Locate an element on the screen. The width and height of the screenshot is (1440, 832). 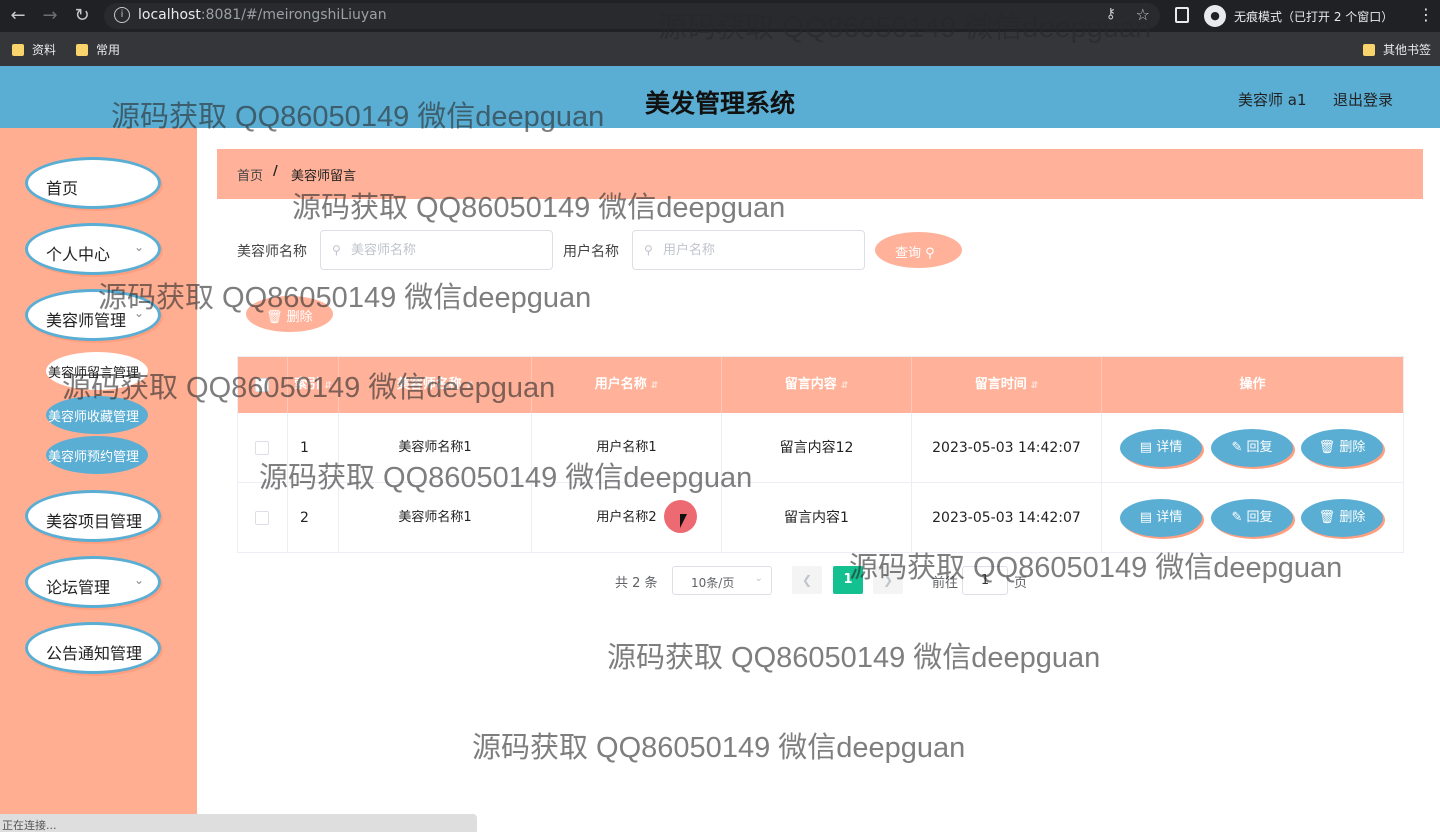
table-header: 索引 ⇵ 美容师名称 ⇵ 用户名称 ⇵ 留言内容 ⇵ 留言时间 ⇵ 操作 is located at coordinates (820, 385).